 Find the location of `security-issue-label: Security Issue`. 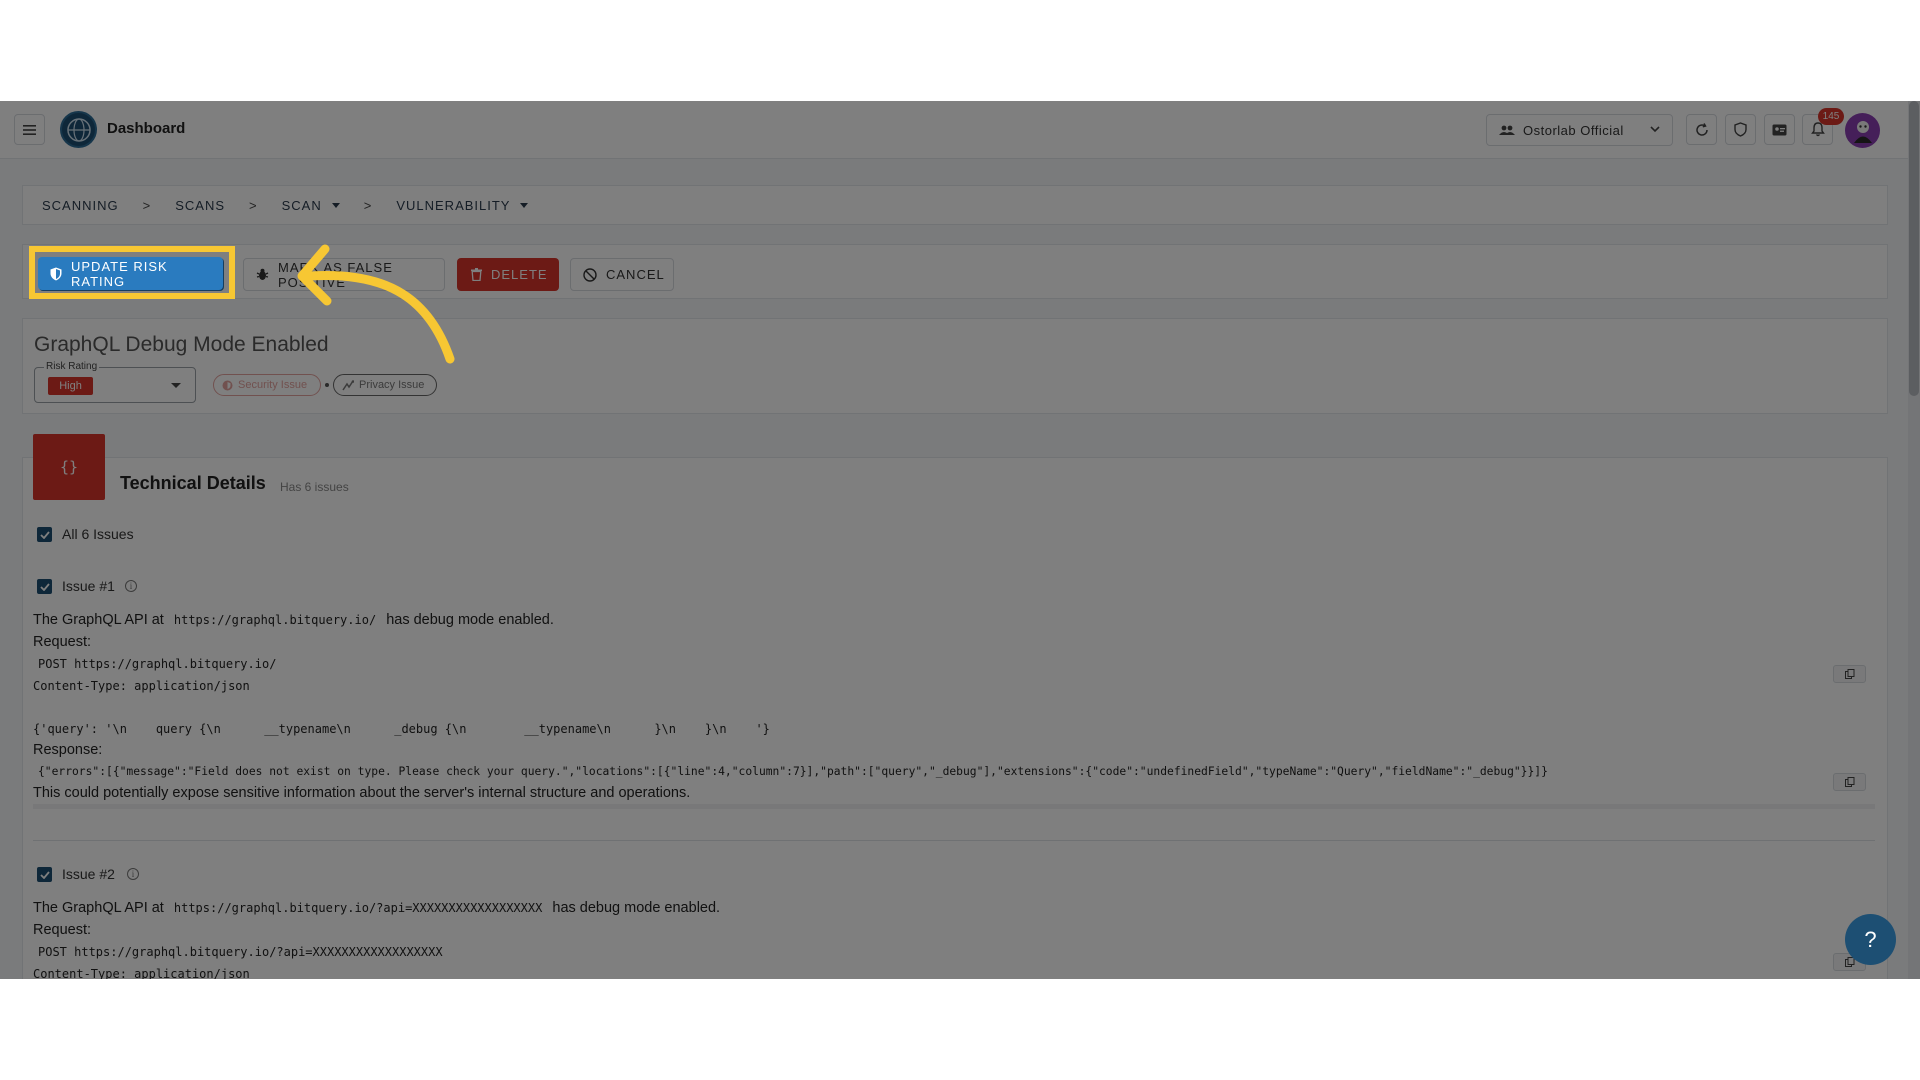

security-issue-label: Security Issue is located at coordinates (273, 385).